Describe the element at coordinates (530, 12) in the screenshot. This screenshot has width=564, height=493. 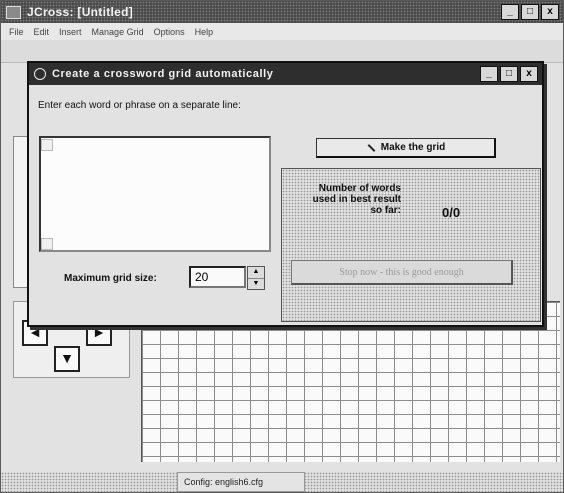
I see `main-maximize-button: □` at that location.